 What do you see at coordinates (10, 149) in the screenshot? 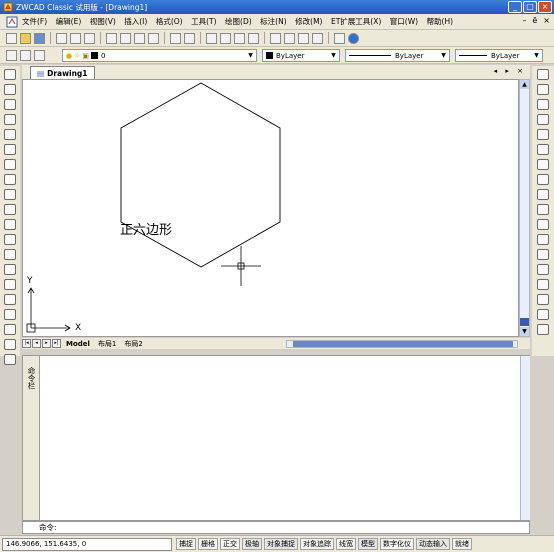
I see `arc-icon` at bounding box center [10, 149].